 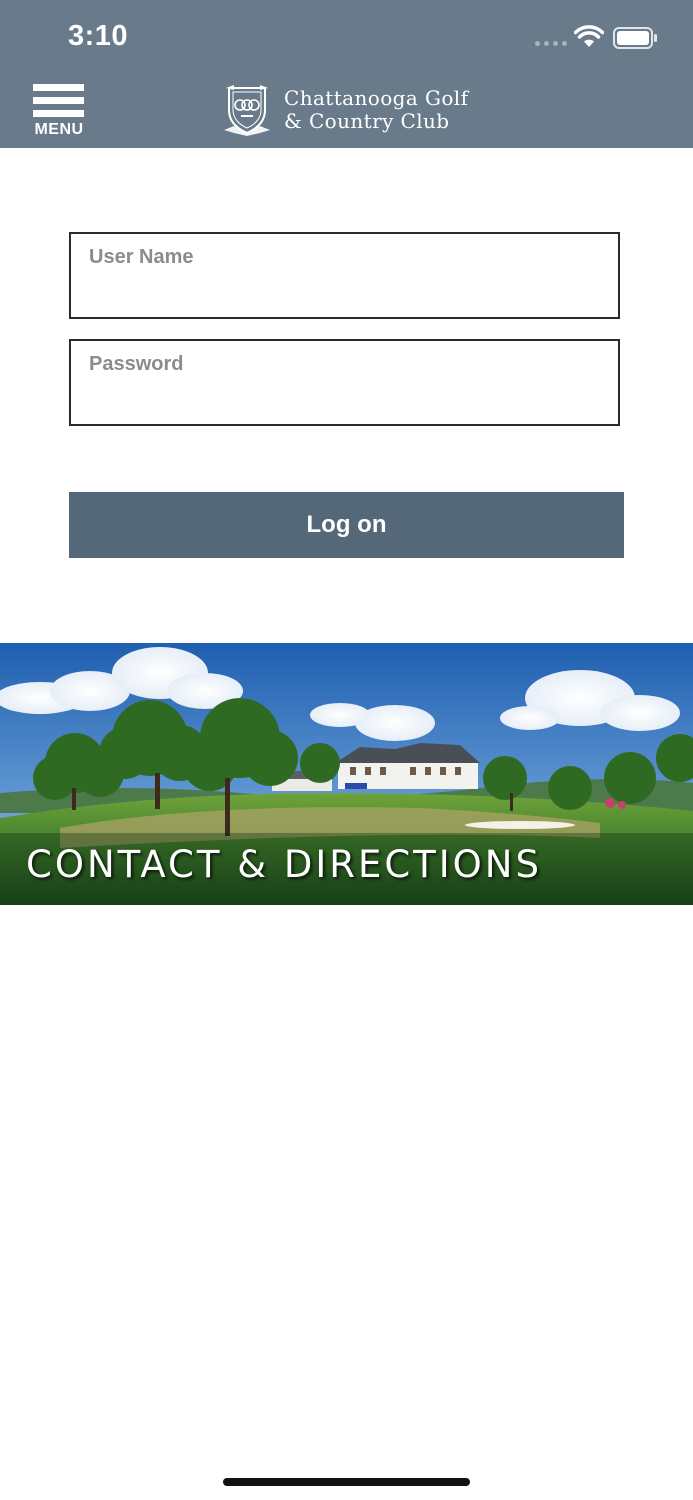 What do you see at coordinates (551, 44) in the screenshot?
I see `cellular-signal-icon` at bounding box center [551, 44].